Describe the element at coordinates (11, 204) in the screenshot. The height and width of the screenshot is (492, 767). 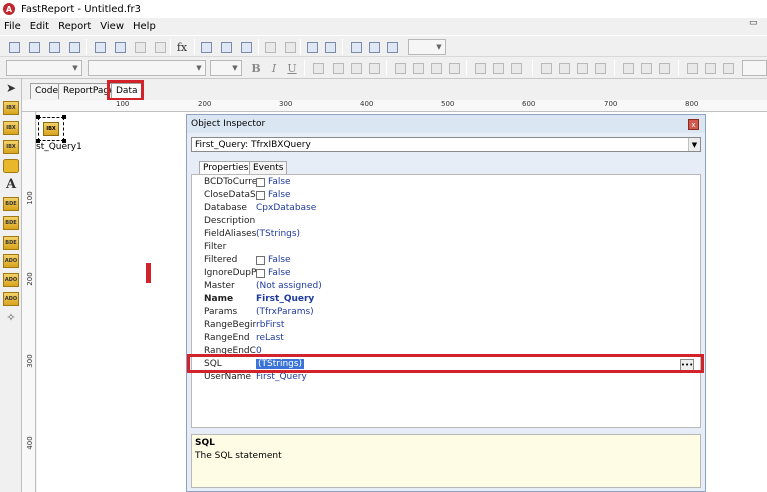
I see `bde-database-icon: BDE` at that location.